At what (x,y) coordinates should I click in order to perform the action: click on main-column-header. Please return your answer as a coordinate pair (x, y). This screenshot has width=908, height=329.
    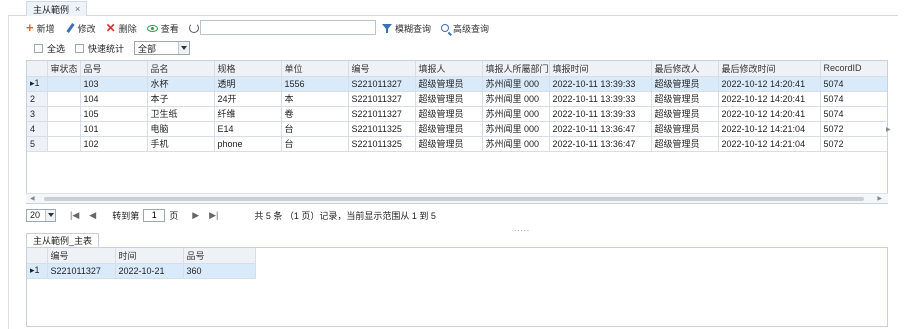
    Looking at the image, I should click on (37, 69).